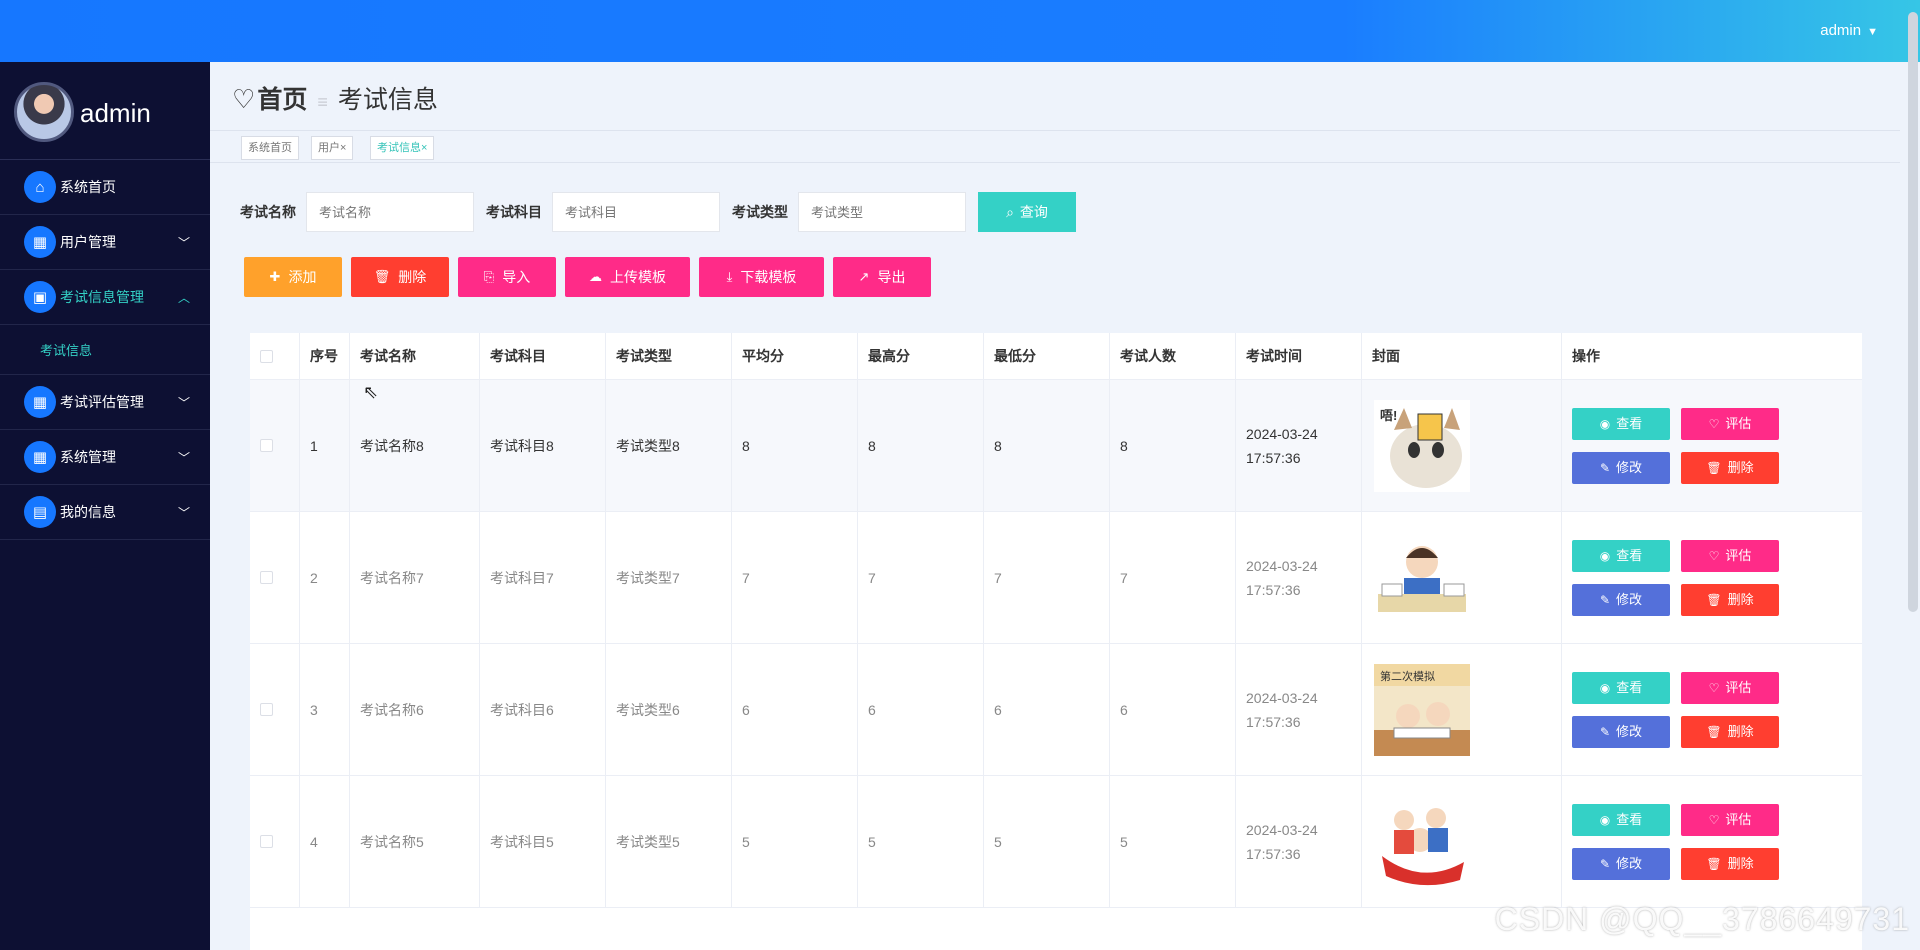 The height and width of the screenshot is (950, 1920). What do you see at coordinates (293, 277) in the screenshot?
I see `add-button: ✚ 添加` at bounding box center [293, 277].